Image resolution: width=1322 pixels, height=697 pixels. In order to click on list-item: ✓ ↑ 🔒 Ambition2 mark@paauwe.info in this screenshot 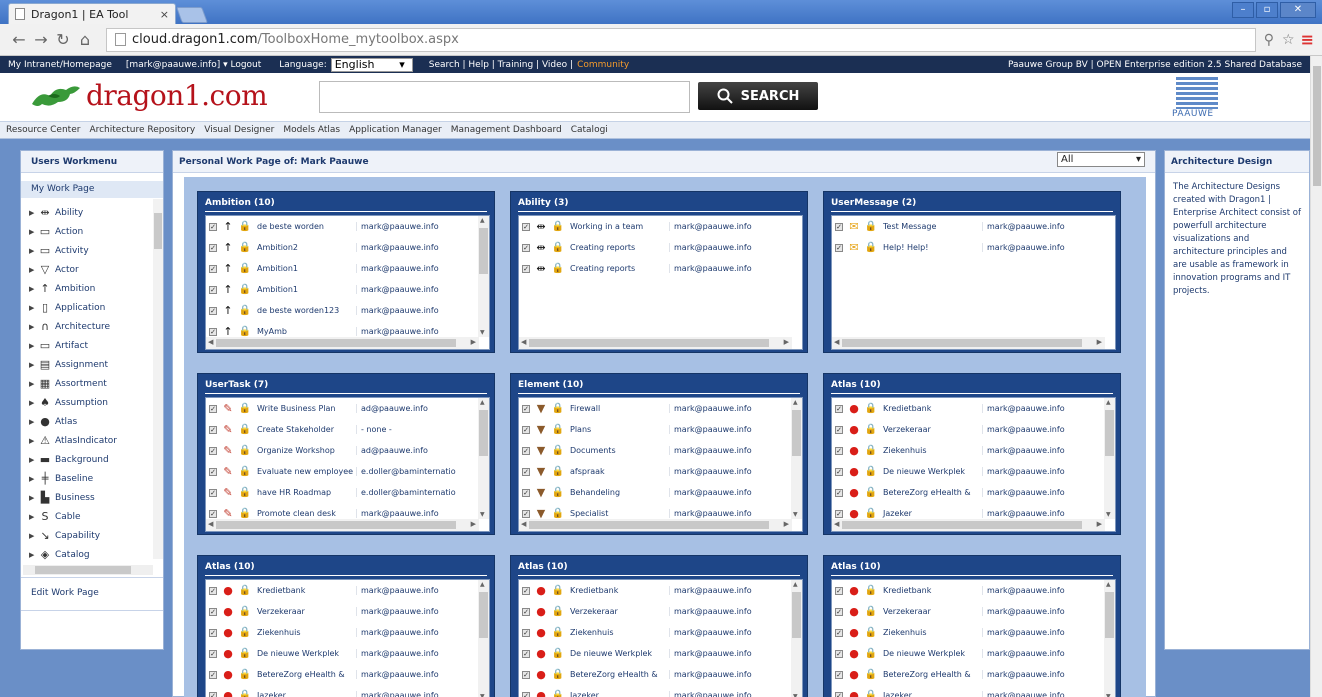, I will do `click(347, 247)`.